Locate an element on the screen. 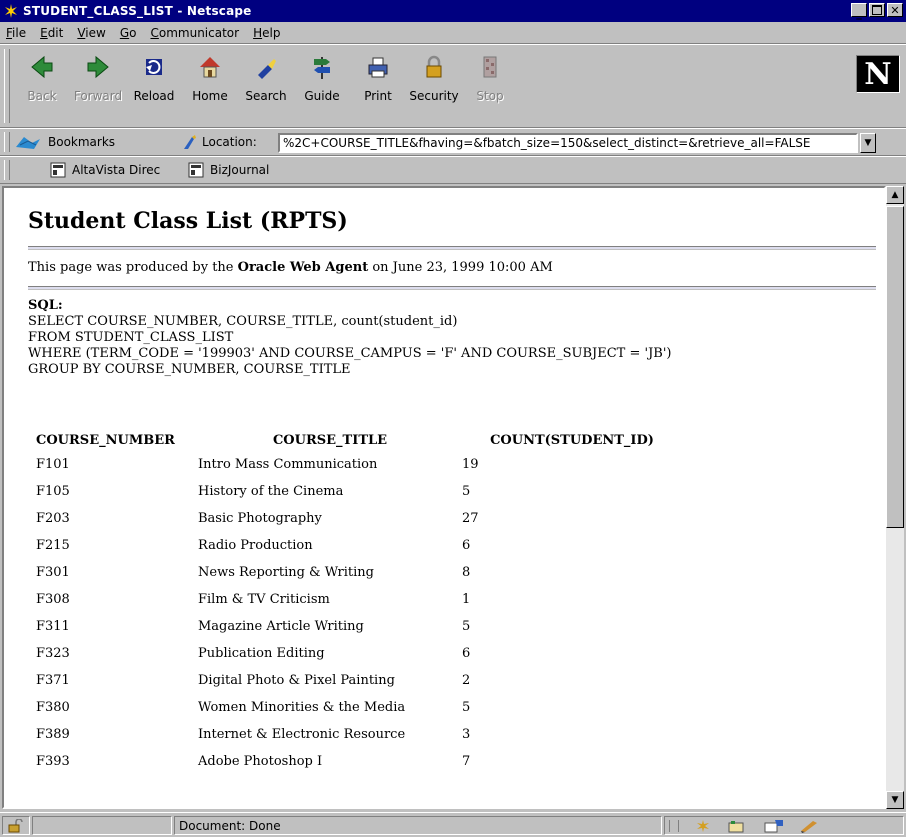 The height and width of the screenshot is (837, 906). course-number-cell: F105 is located at coordinates (53, 491).